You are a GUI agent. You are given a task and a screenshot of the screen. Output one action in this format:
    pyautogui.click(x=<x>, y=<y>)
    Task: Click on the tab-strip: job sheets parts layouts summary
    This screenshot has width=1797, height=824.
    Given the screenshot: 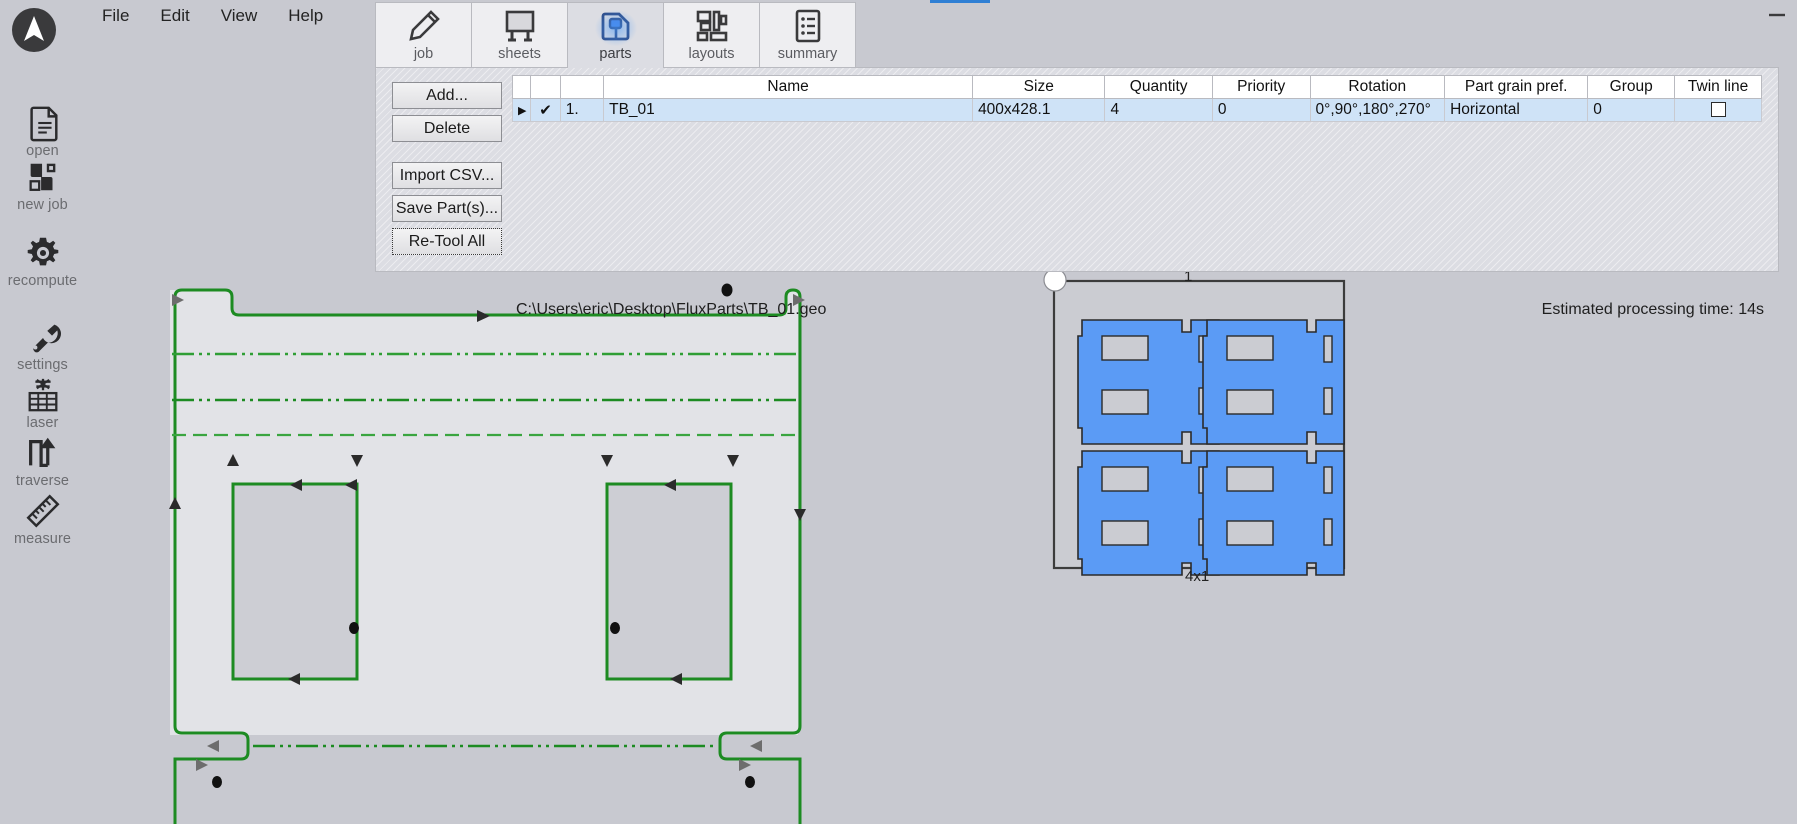 What is the action you would take?
    pyautogui.click(x=615, y=34)
    